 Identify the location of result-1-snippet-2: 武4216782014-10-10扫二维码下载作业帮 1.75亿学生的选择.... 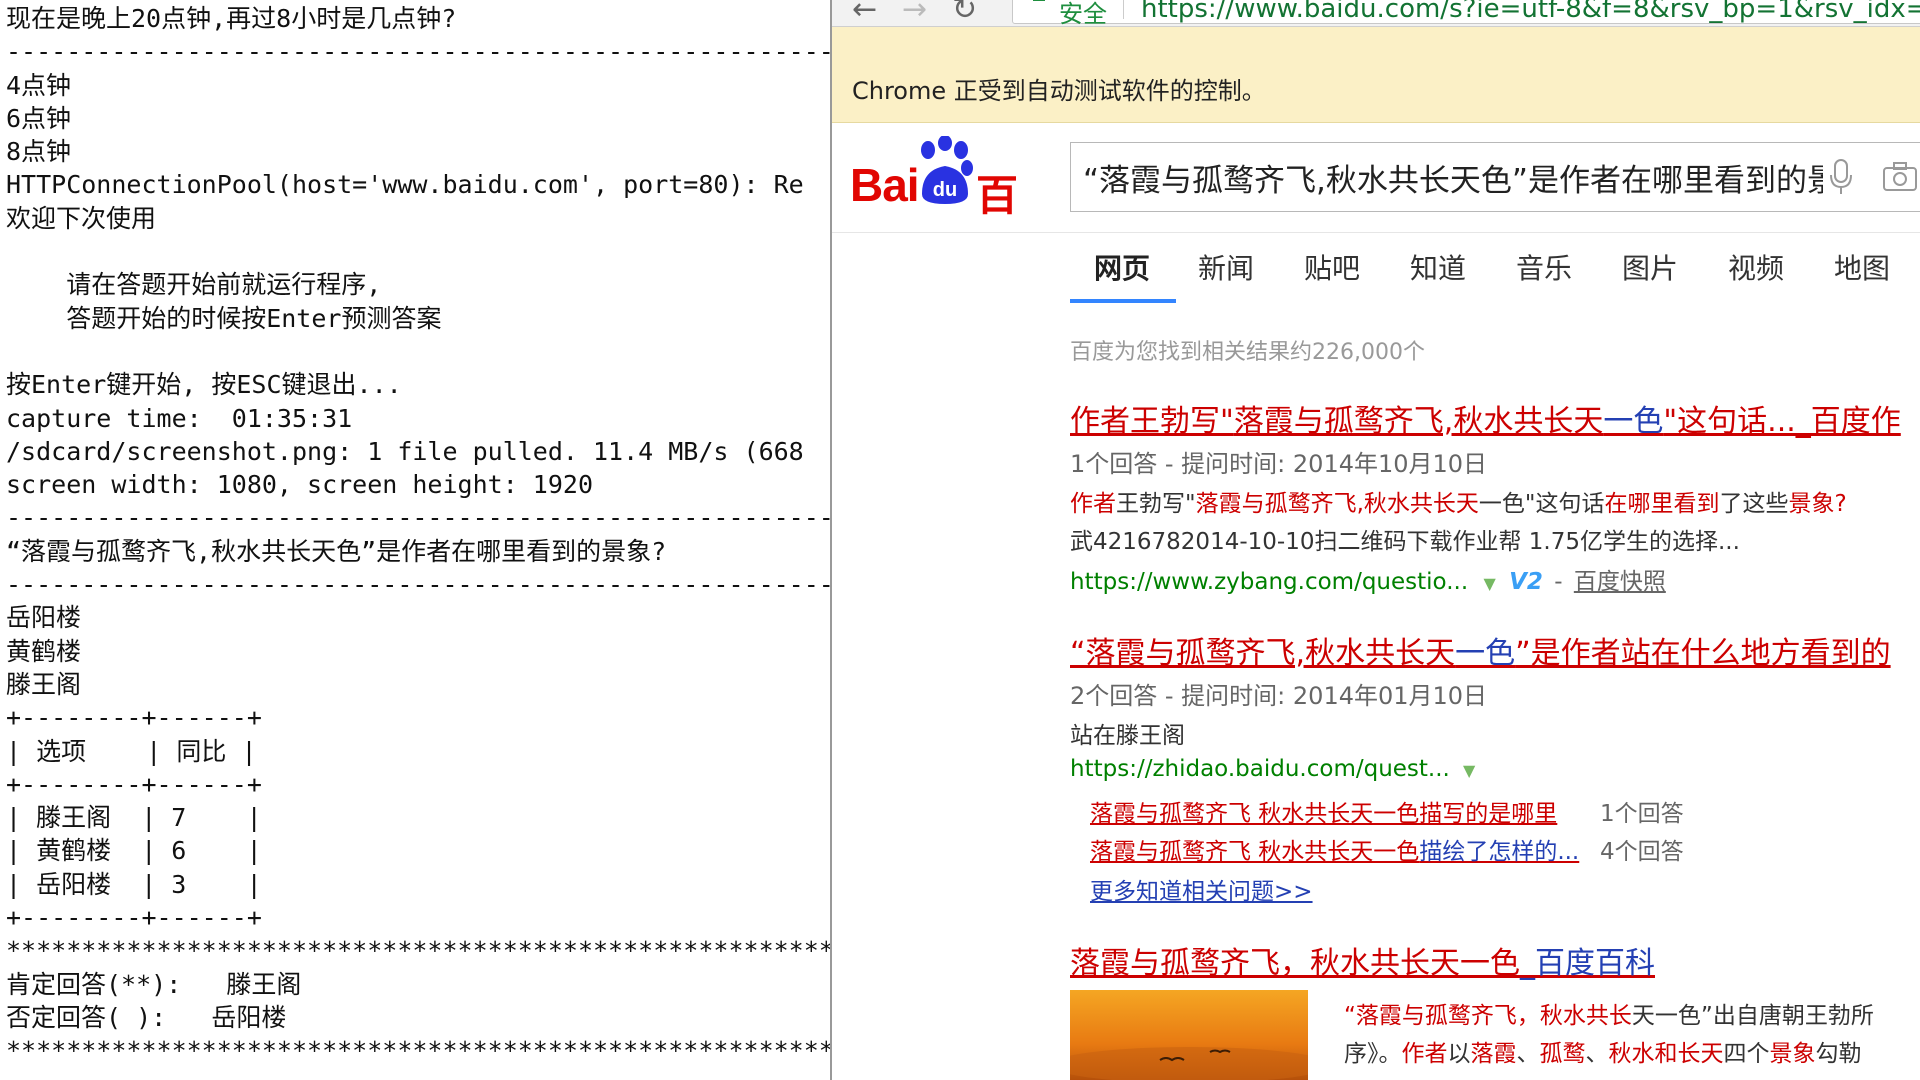
(1405, 542).